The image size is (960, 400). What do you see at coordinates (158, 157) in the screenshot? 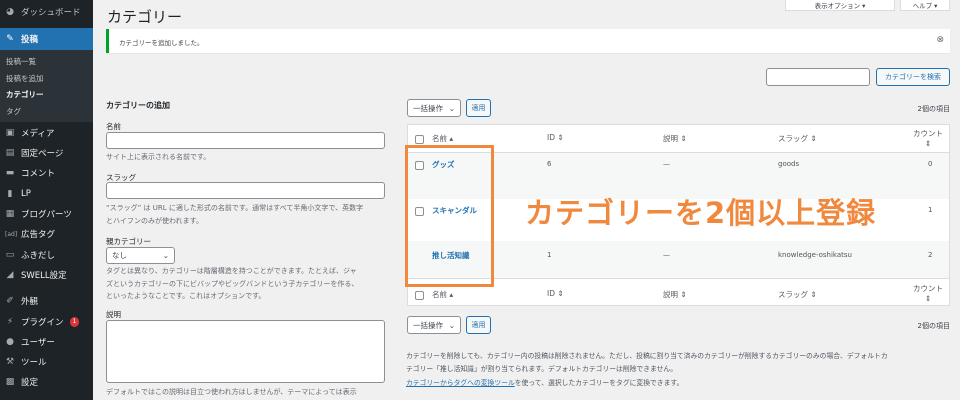
I see `name-help: サイト上に表示される名前です。` at bounding box center [158, 157].